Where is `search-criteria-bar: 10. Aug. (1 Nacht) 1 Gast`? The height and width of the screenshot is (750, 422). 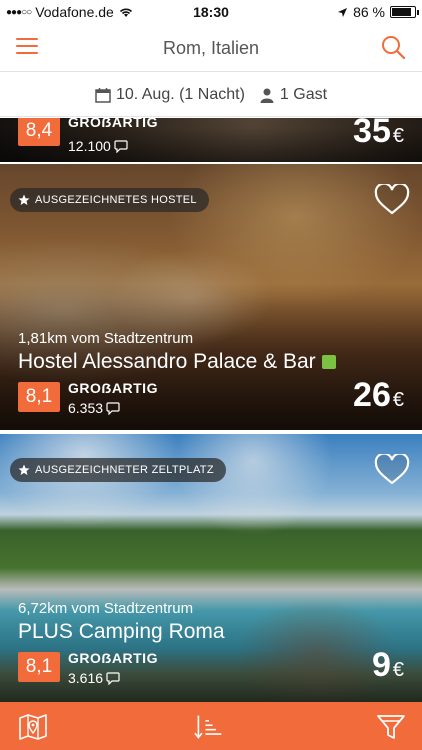 search-criteria-bar: 10. Aug. (1 Nacht) 1 Gast is located at coordinates (211, 95).